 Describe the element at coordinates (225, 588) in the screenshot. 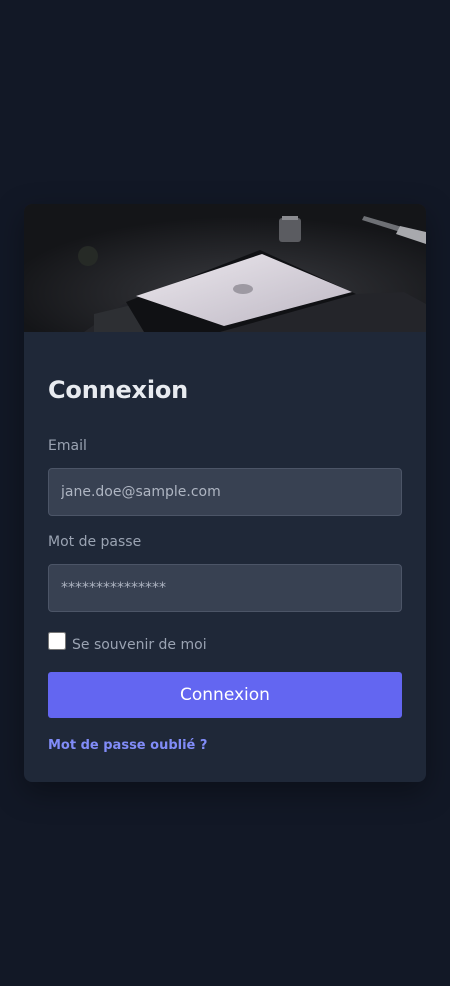

I see `password-field` at that location.